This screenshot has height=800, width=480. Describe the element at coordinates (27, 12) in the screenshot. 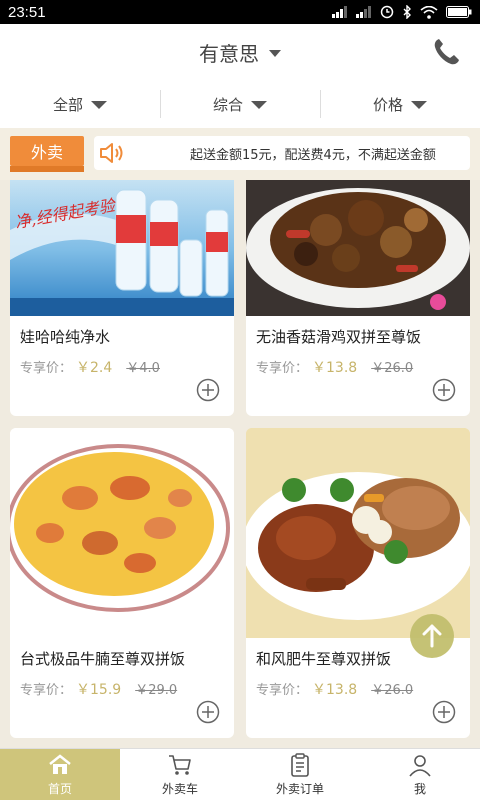

I see `status-time: 23:51` at that location.